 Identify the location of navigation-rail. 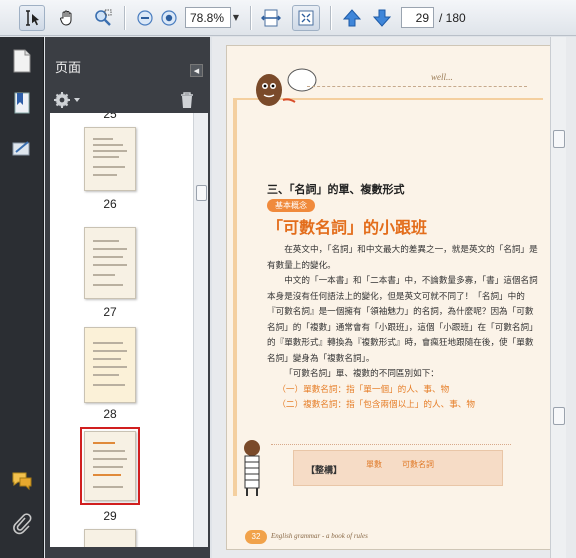
(22, 297).